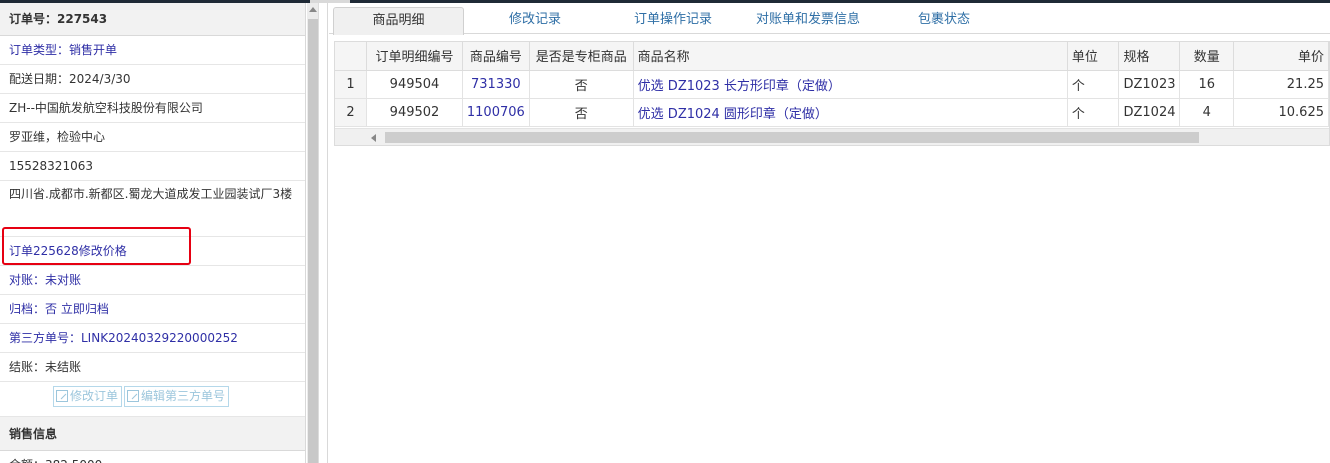 The width and height of the screenshot is (1330, 463). Describe the element at coordinates (152, 50) in the screenshot. I see `order-type: 订单类型：销售开单` at that location.